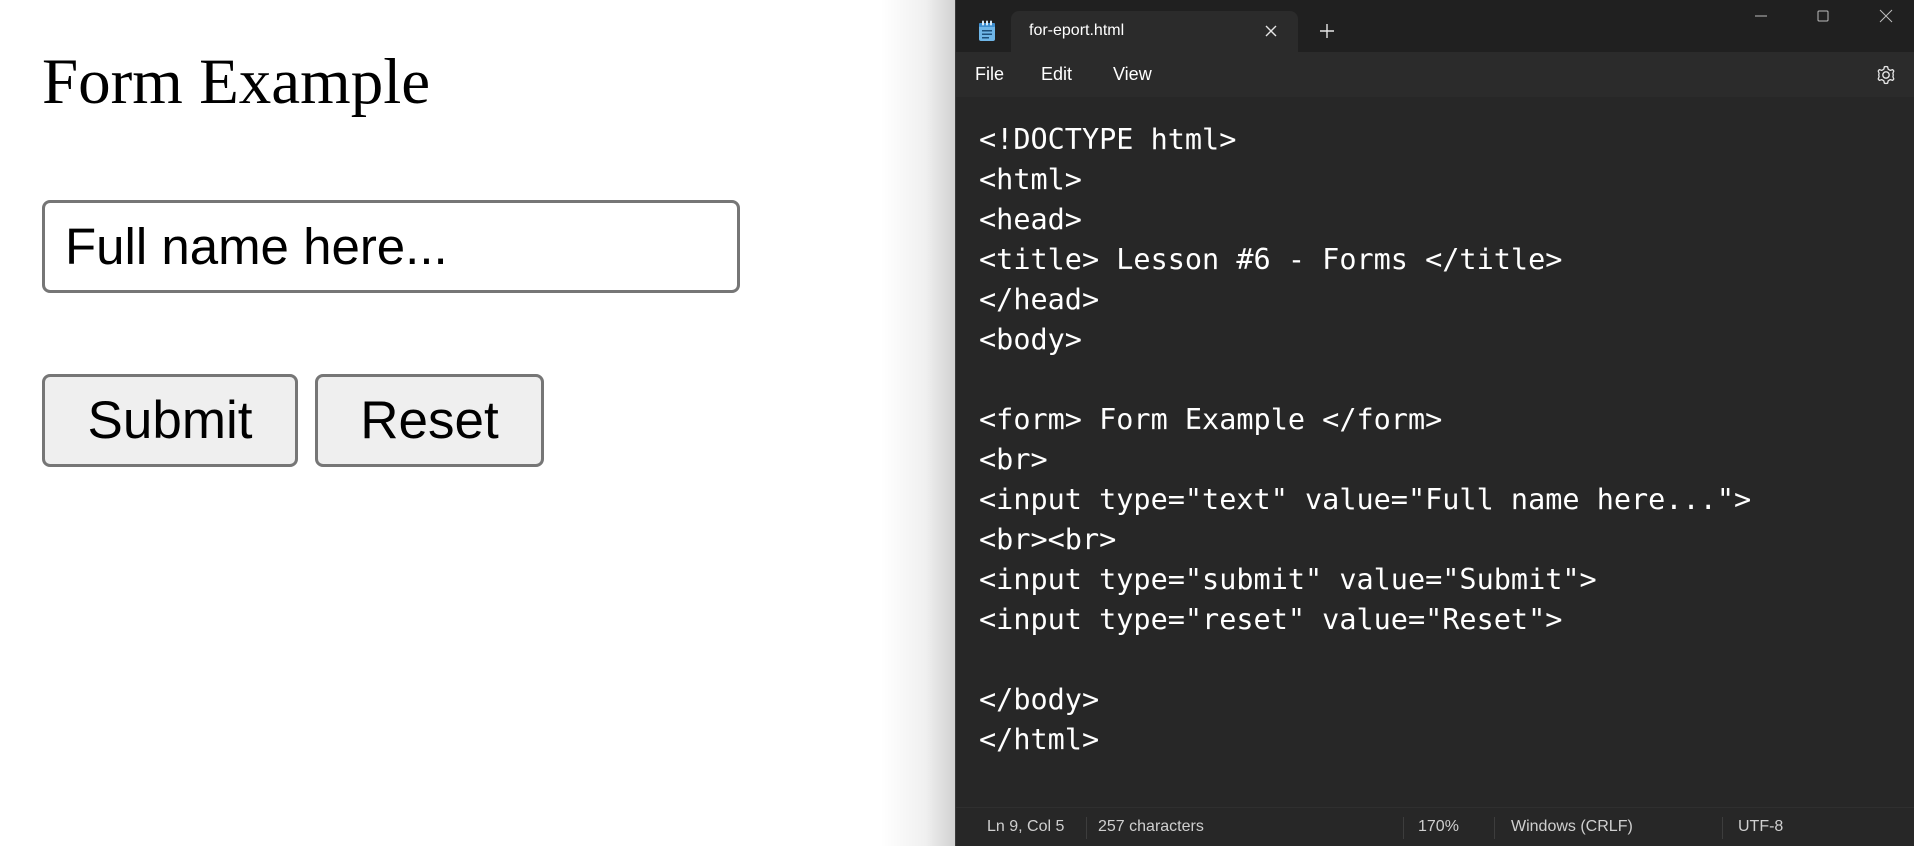 The image size is (1914, 846). Describe the element at coordinates (1271, 619) in the screenshot. I see `code-line: <input type="reset" value="Reset">` at that location.